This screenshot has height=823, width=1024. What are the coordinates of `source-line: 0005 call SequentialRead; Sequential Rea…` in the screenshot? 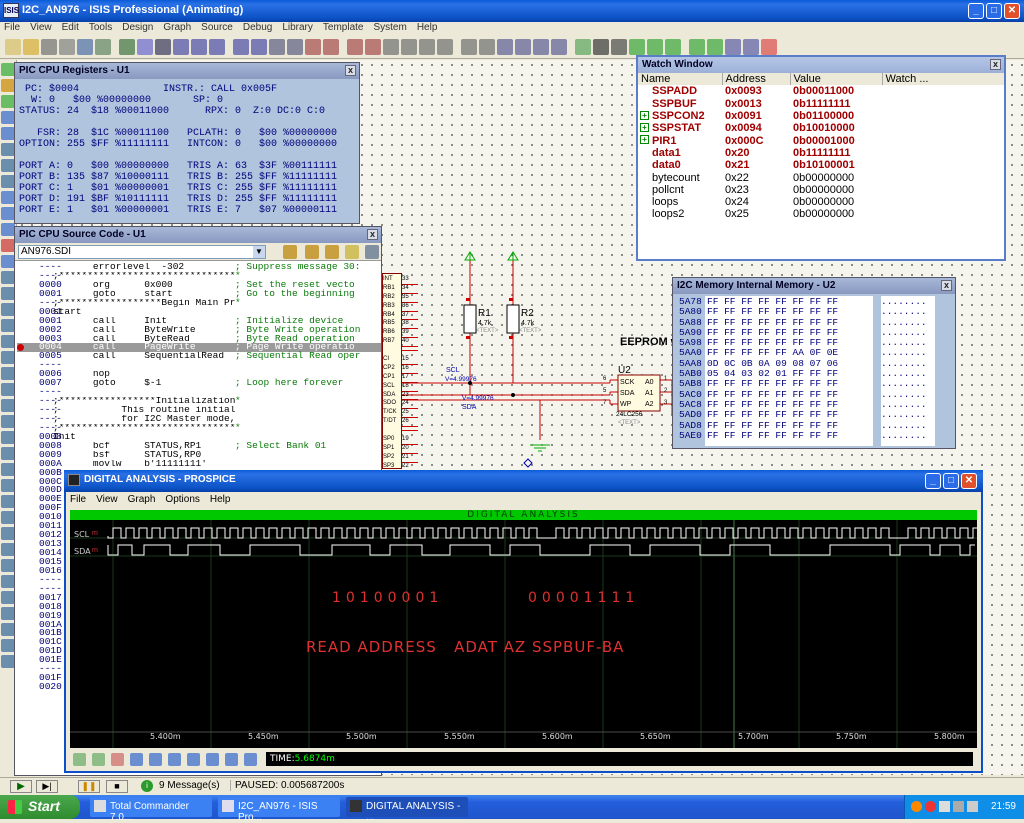 It's located at (199, 356).